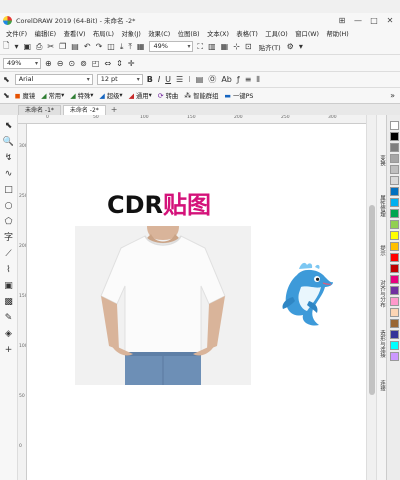  Describe the element at coordinates (16, 46) in the screenshot. I see `open-icon: ▾` at that location.